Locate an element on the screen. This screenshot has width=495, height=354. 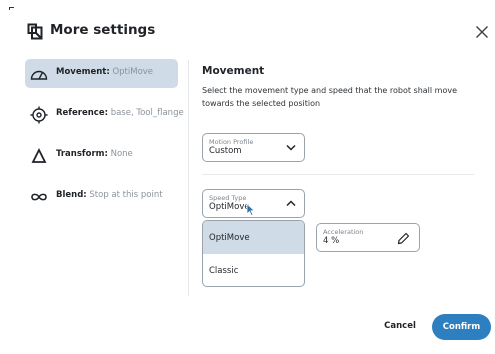
pencil-edit-icon is located at coordinates (403, 238).